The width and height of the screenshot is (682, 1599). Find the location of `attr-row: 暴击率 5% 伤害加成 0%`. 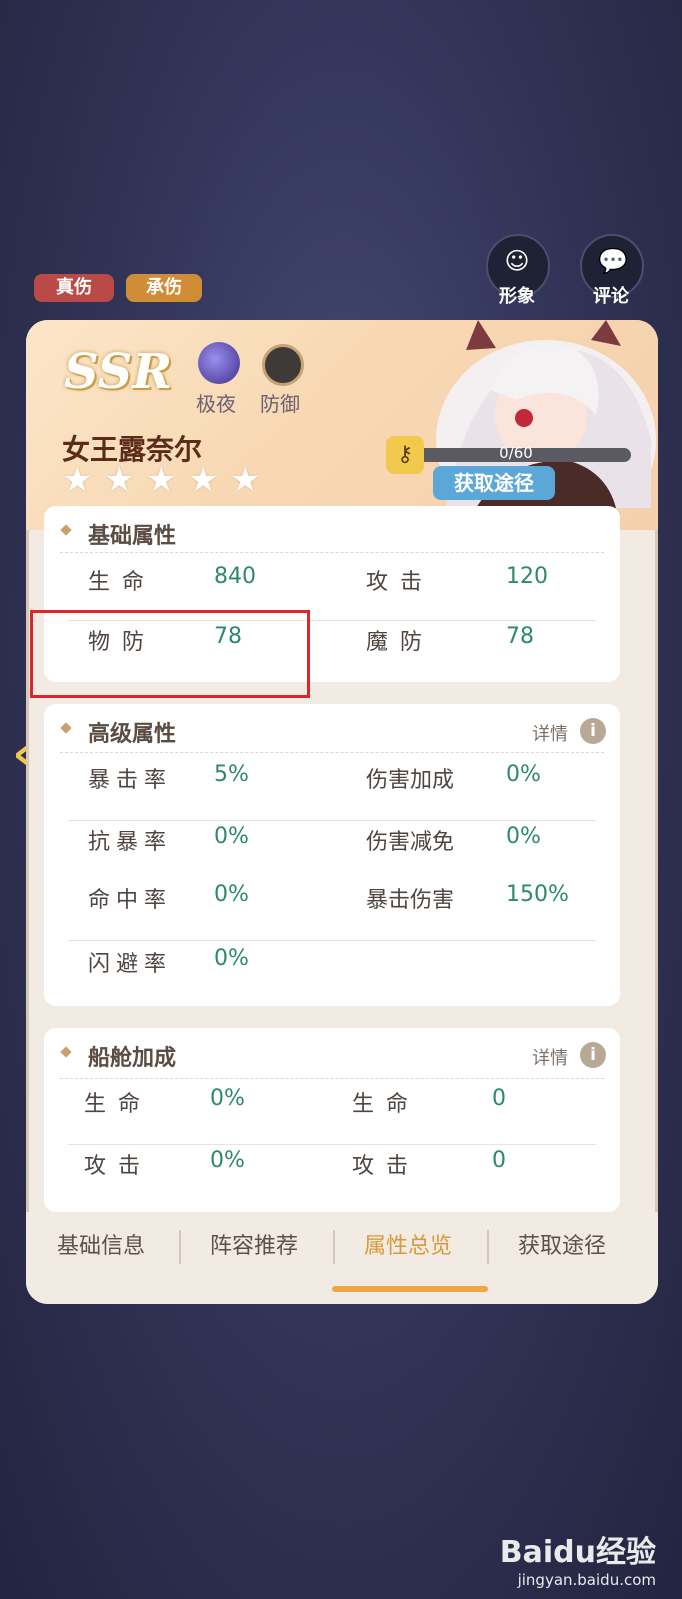

attr-row: 暴击率 5% 伤害加成 0% is located at coordinates (332, 791).